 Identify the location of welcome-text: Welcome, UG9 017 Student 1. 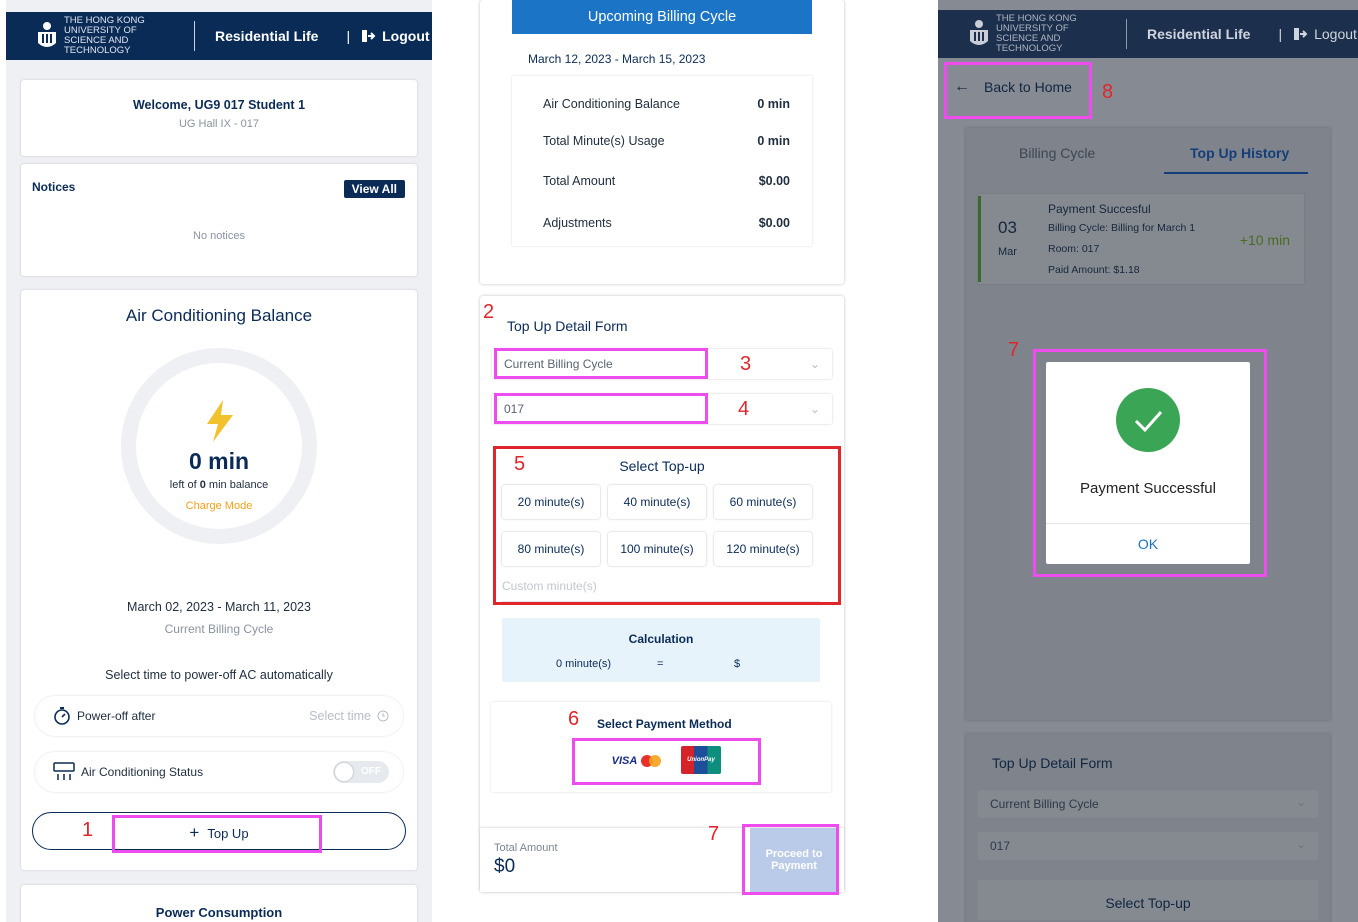
(219, 105).